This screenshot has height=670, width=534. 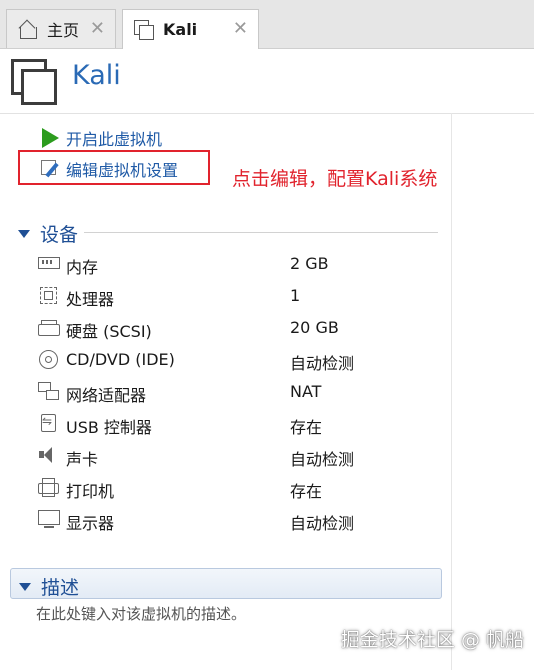 What do you see at coordinates (106, 395) in the screenshot?
I see `device-name: 网络适配器` at bounding box center [106, 395].